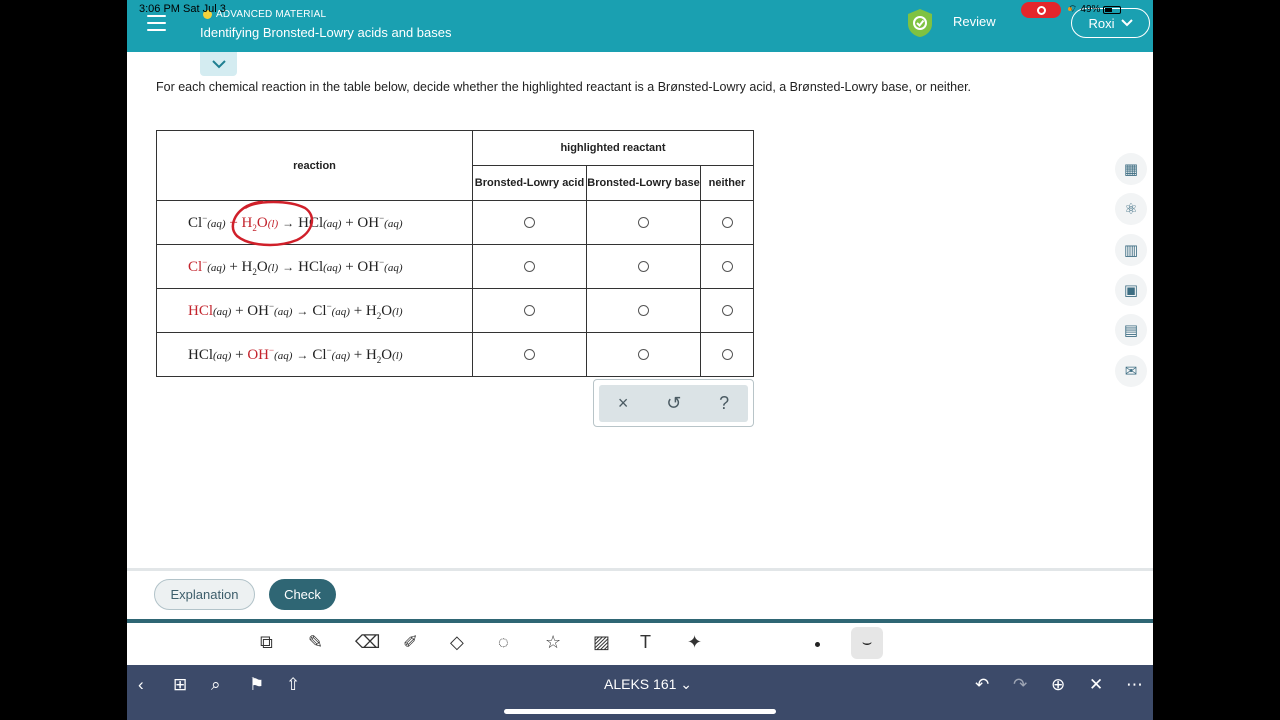 The image size is (1280, 720). I want to click on neither-column-header: neither, so click(727, 183).